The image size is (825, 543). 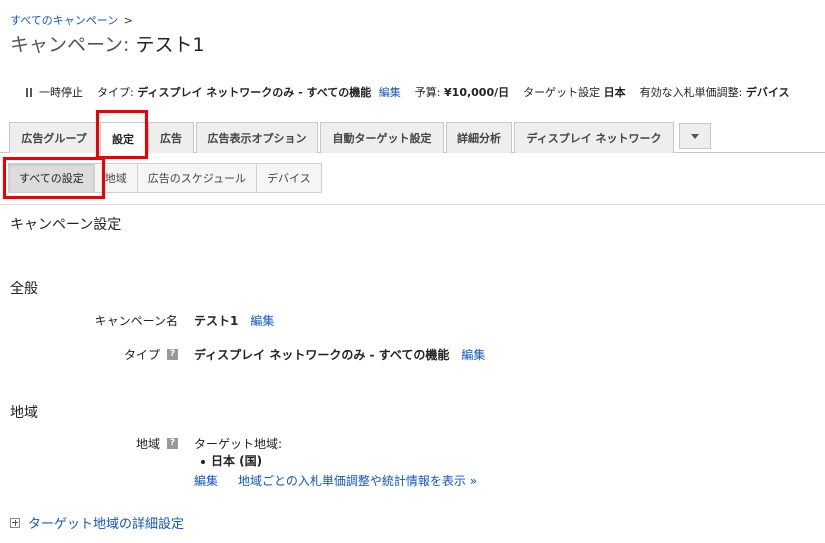 What do you see at coordinates (64, 20) in the screenshot?
I see `breadcrumb-all-campaigns-link: すべてのキャンペーン` at bounding box center [64, 20].